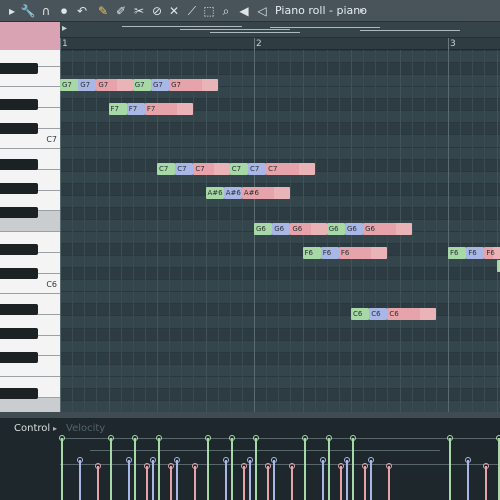  What do you see at coordinates (321, 11) in the screenshot?
I see `window-title: Piano roll - piano` at bounding box center [321, 11].